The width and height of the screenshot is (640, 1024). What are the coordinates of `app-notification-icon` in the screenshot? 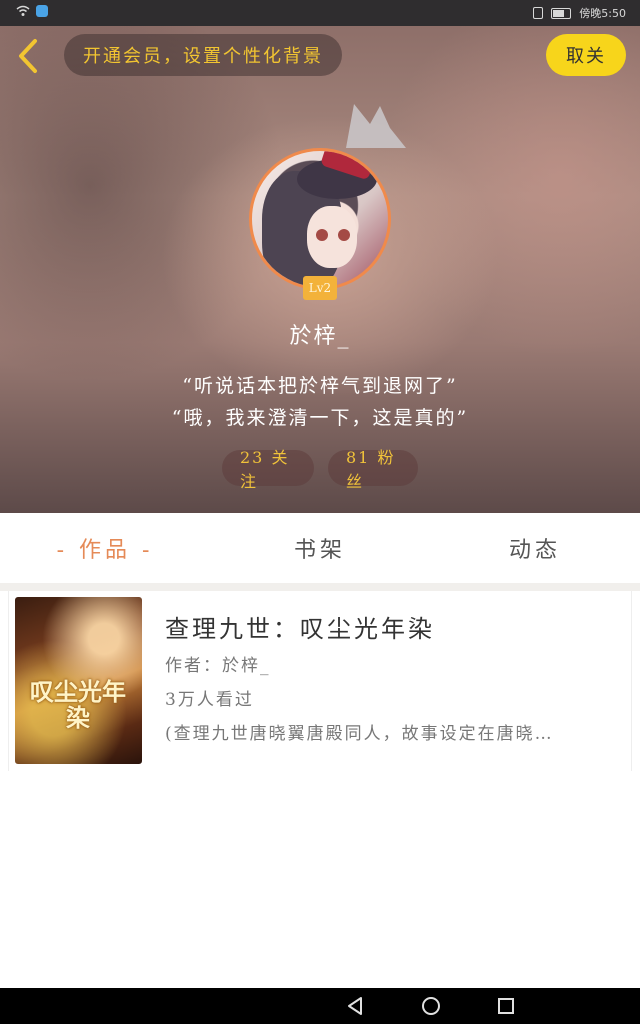 It's located at (42, 11).